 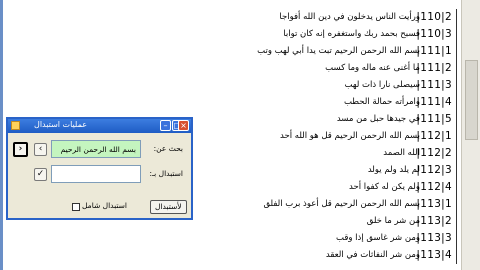 I want to click on check-icon: ✓, so click(x=40, y=174).